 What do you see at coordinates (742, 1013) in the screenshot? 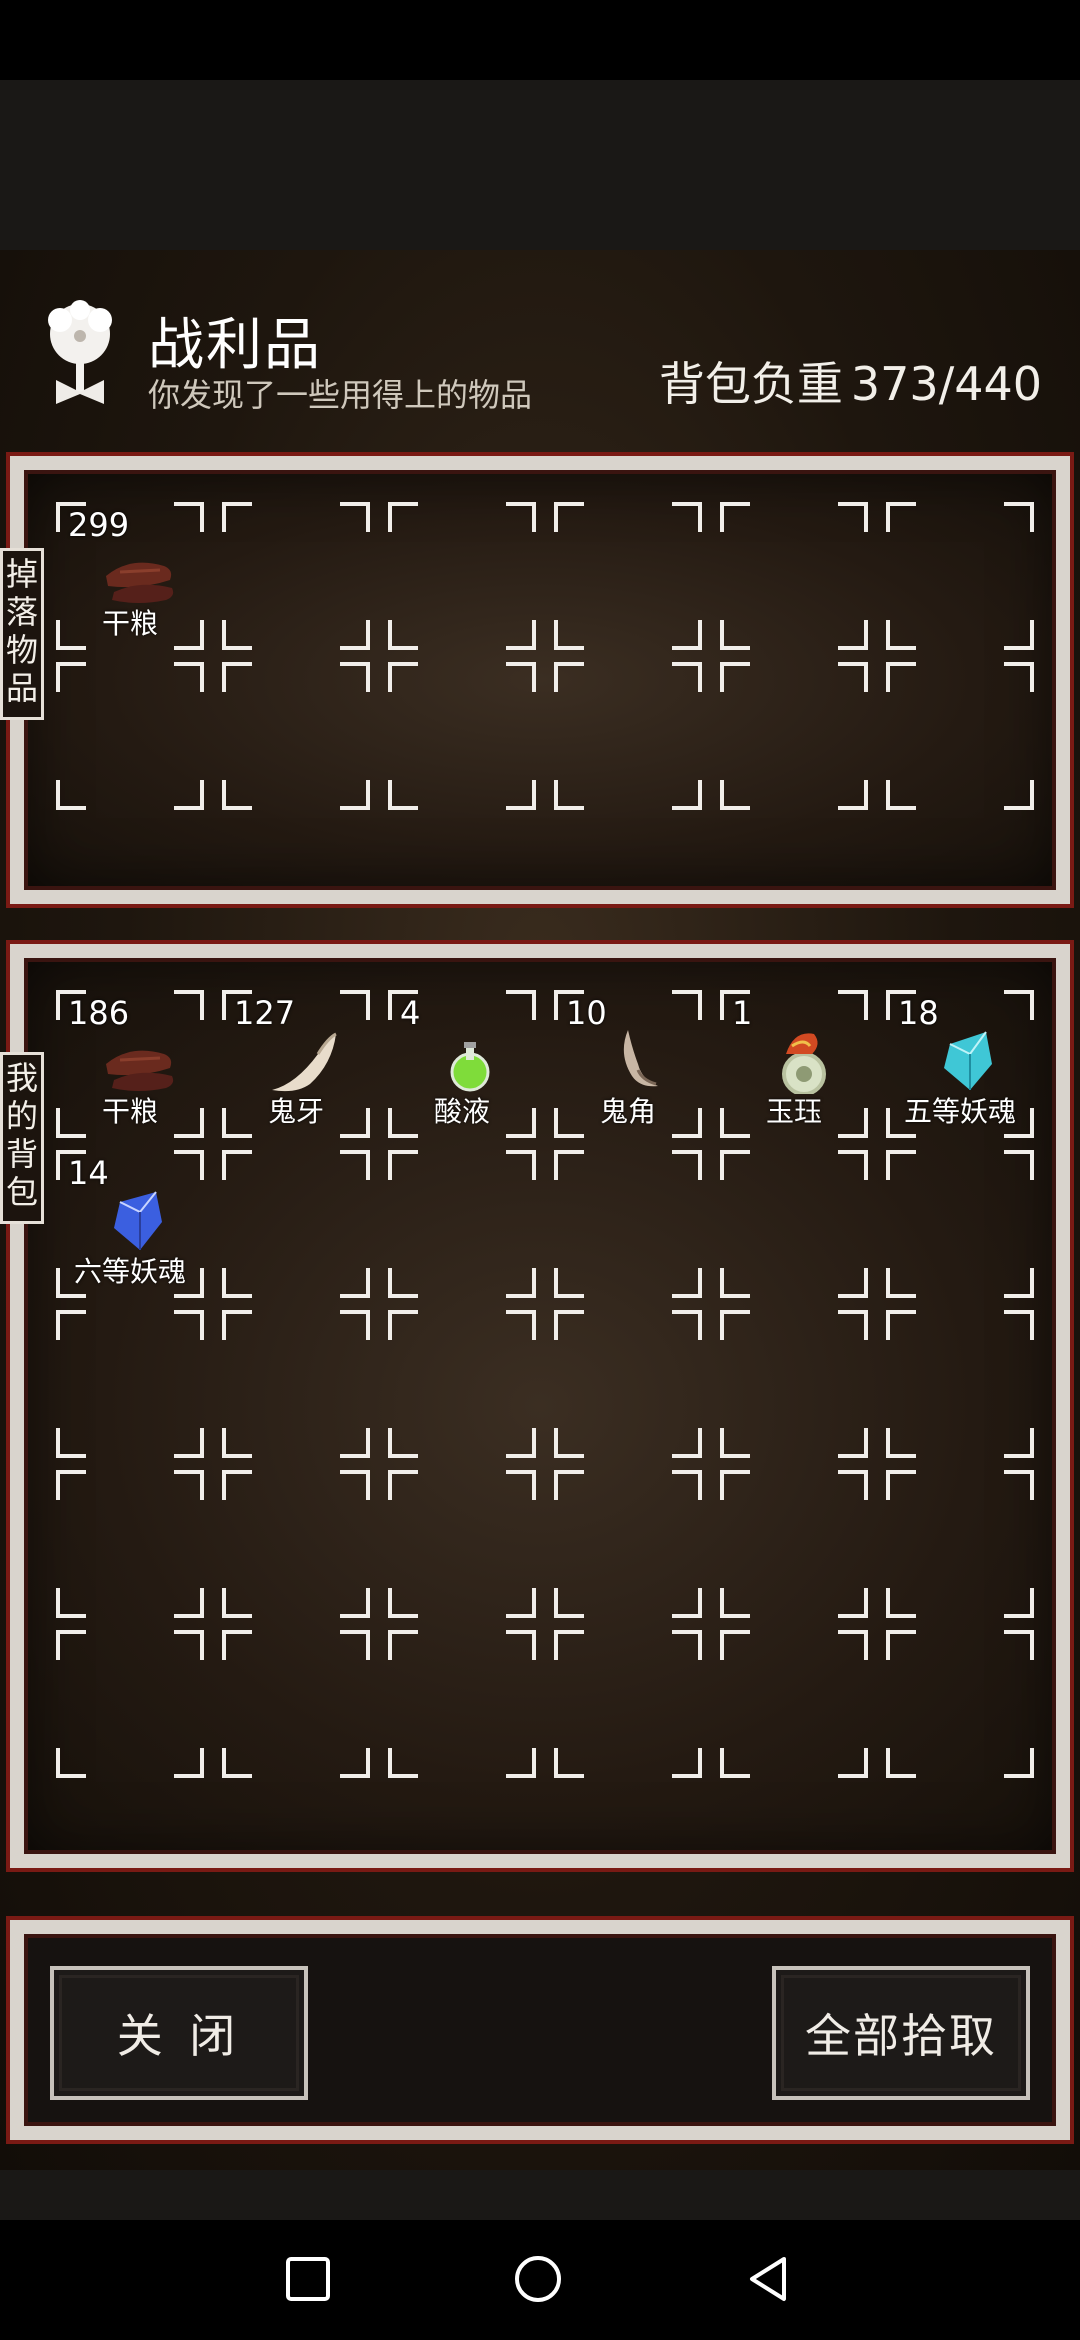
I see `item-quantity: 1` at bounding box center [742, 1013].